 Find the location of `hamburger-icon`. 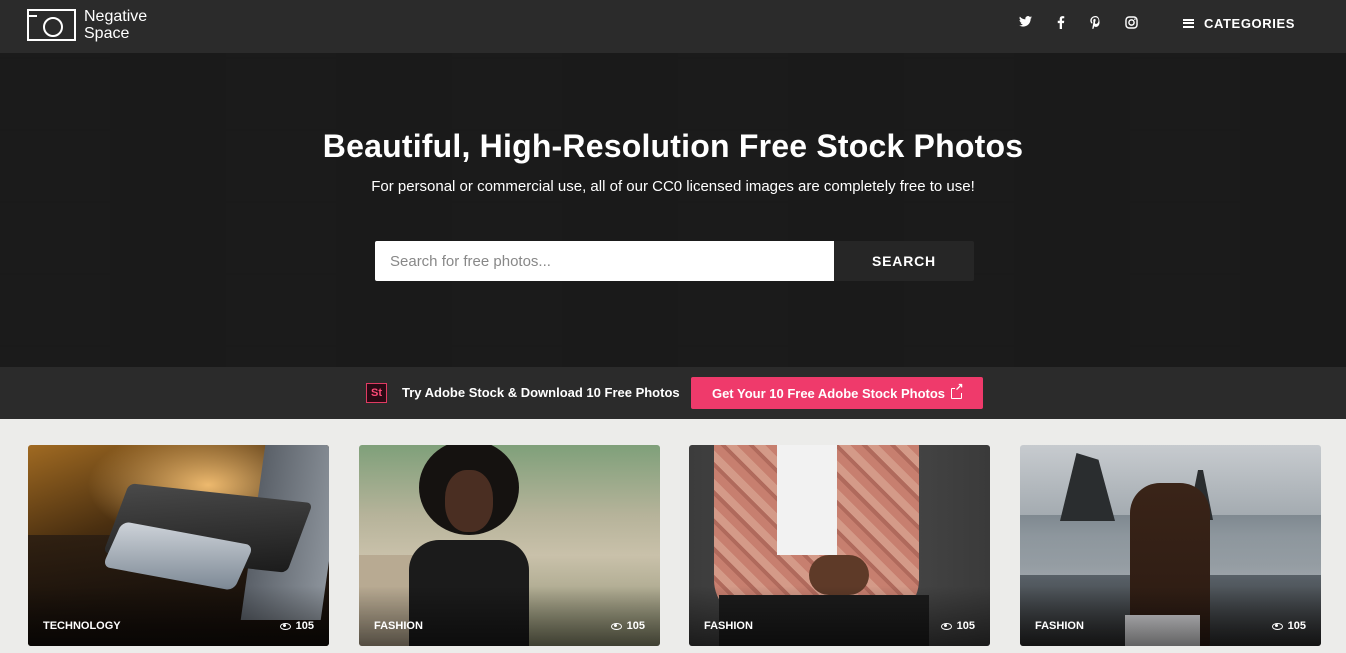

hamburger-icon is located at coordinates (1188, 23).